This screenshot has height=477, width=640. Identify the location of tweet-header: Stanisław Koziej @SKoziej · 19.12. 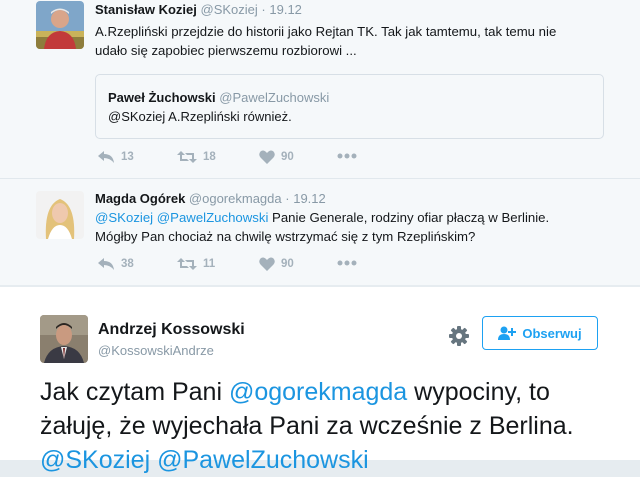
(198, 9).